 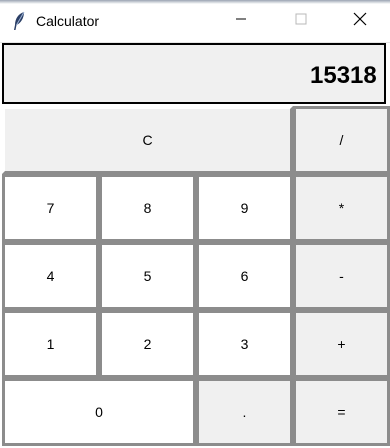 I want to click on digit-6-button: 6, so click(x=244, y=276).